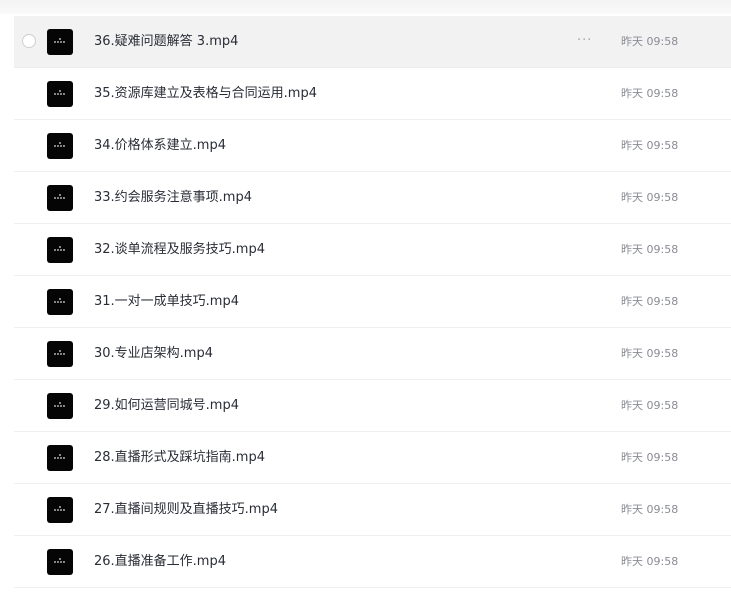 The image size is (731, 600). I want to click on file-row: 32.谈单流程及服务技巧.mp4 昨天 09:58, so click(372, 250).